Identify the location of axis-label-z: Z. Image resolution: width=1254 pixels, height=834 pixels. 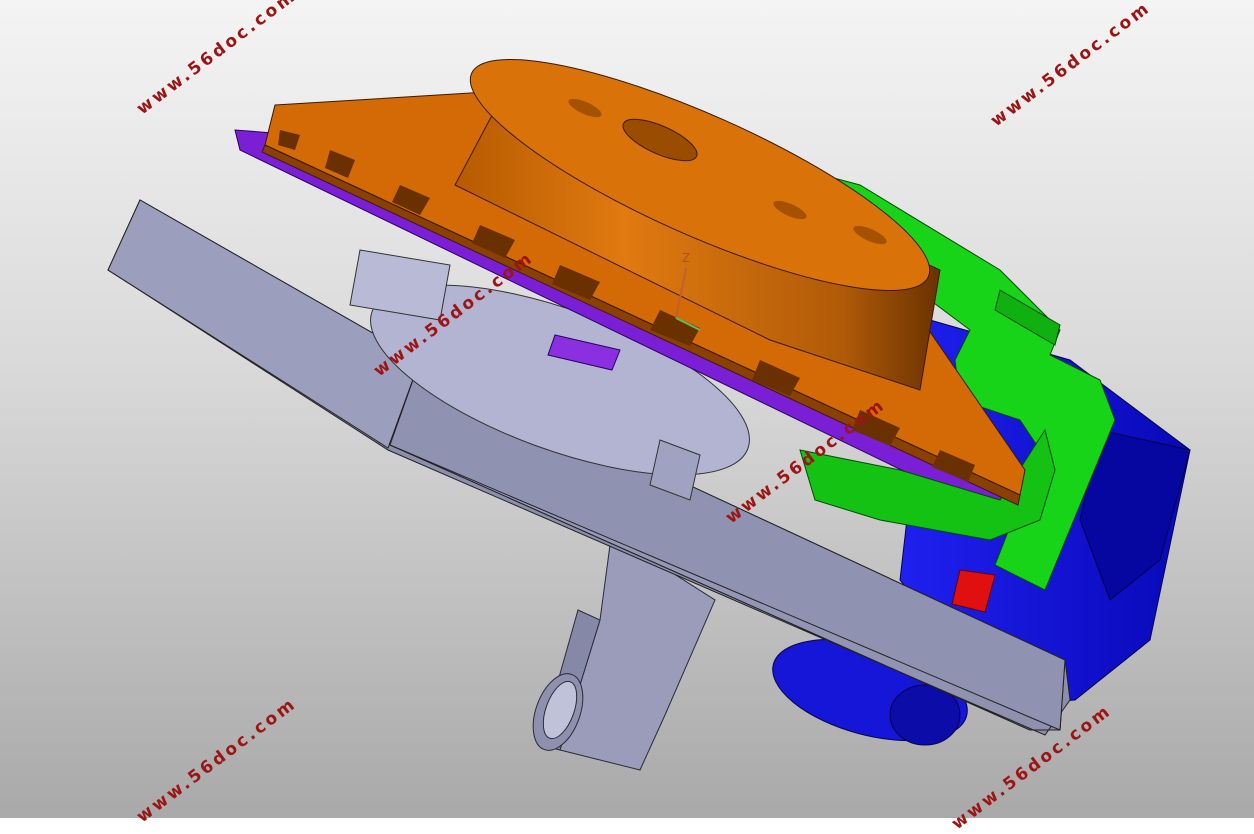
(686, 258).